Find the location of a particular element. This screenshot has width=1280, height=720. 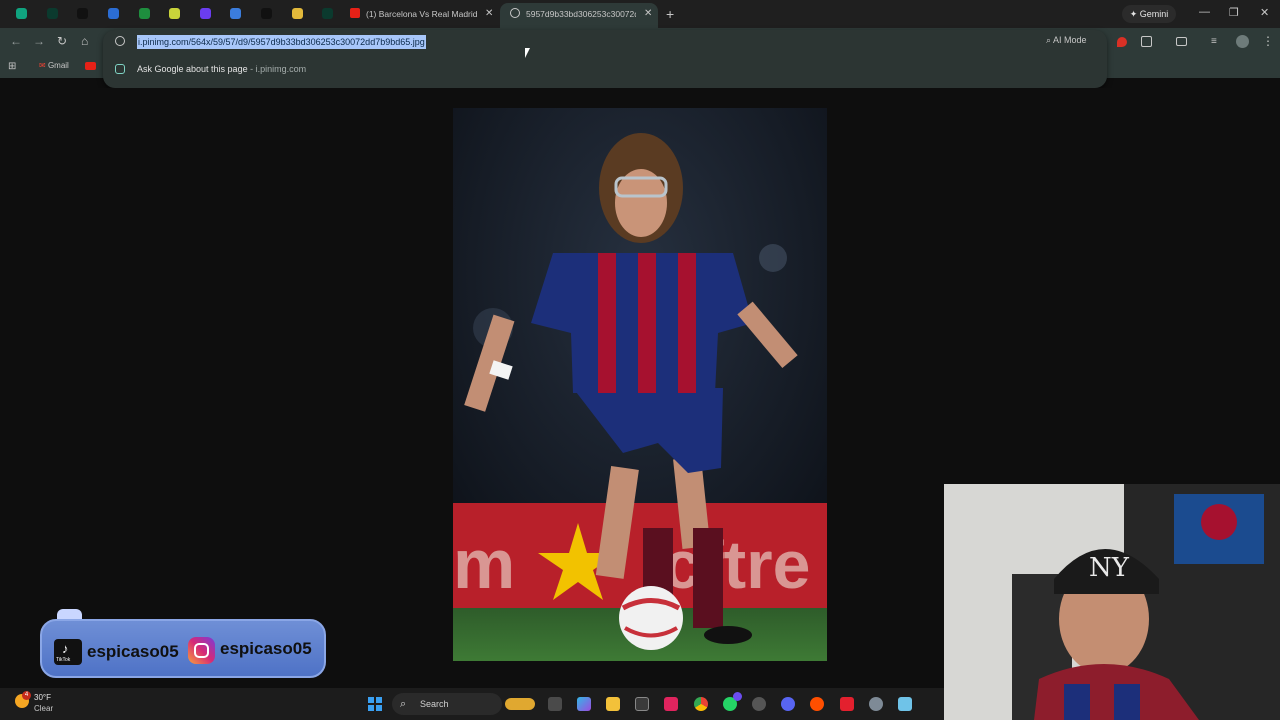

tab-image: 5957d9b33bd306253c30072dd is located at coordinates (573, 14).